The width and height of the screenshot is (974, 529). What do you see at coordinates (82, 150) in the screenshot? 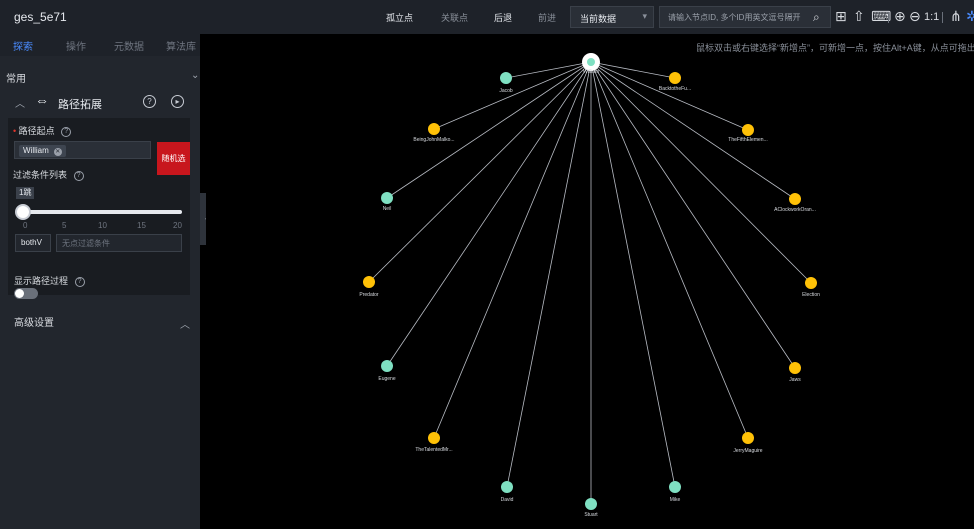
I see `start-point-input: William ✕` at bounding box center [82, 150].